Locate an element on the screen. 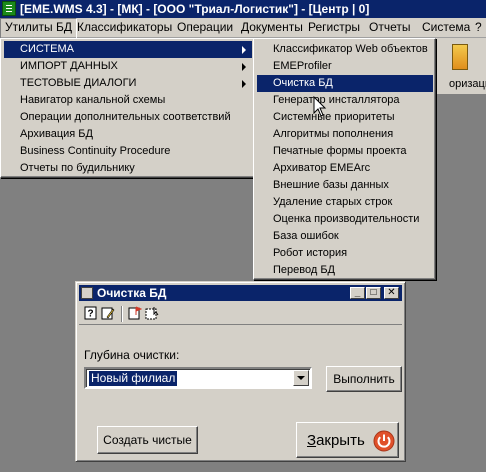 The image size is (486, 472). menu-item-replenishment-algorithms: Алгоритмы пополнения is located at coordinates (345, 134).